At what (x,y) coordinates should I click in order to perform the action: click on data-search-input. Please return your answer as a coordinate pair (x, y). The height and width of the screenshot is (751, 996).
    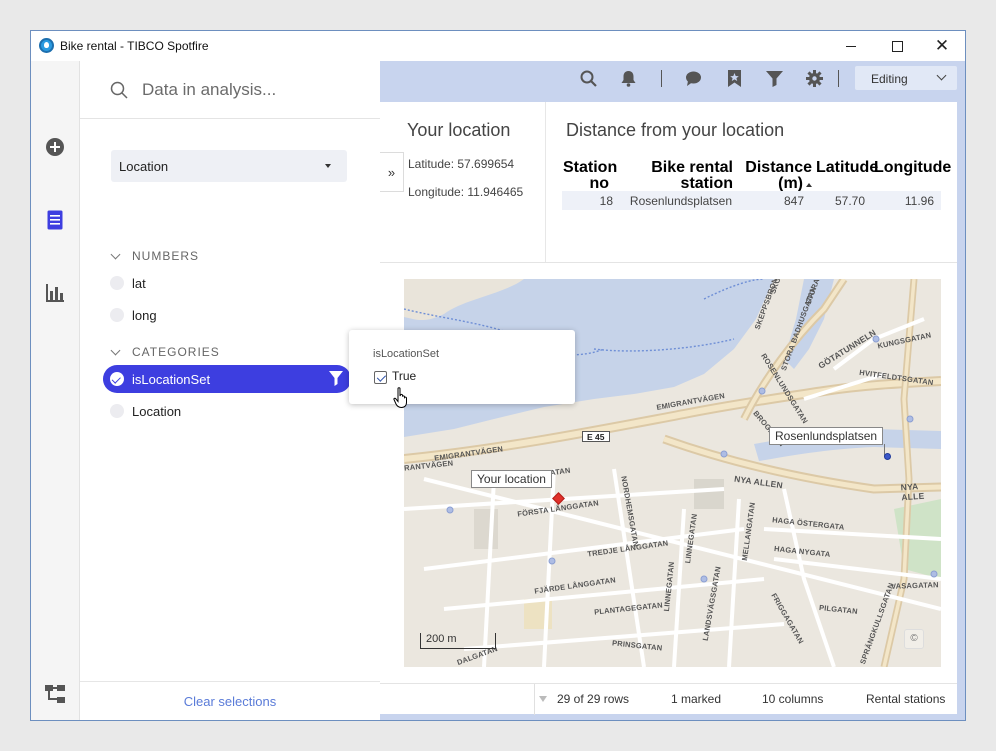
    Looking at the image, I should click on (252, 90).